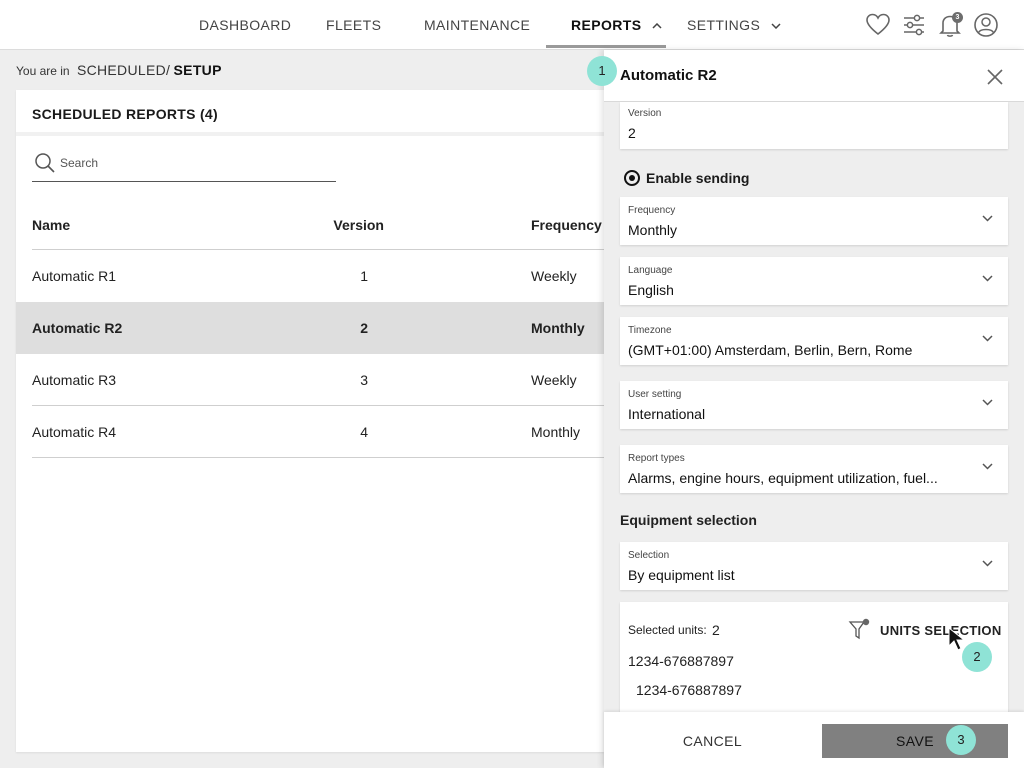 The width and height of the screenshot is (1024, 768). What do you see at coordinates (364, 328) in the screenshot?
I see `row-version: 2` at bounding box center [364, 328].